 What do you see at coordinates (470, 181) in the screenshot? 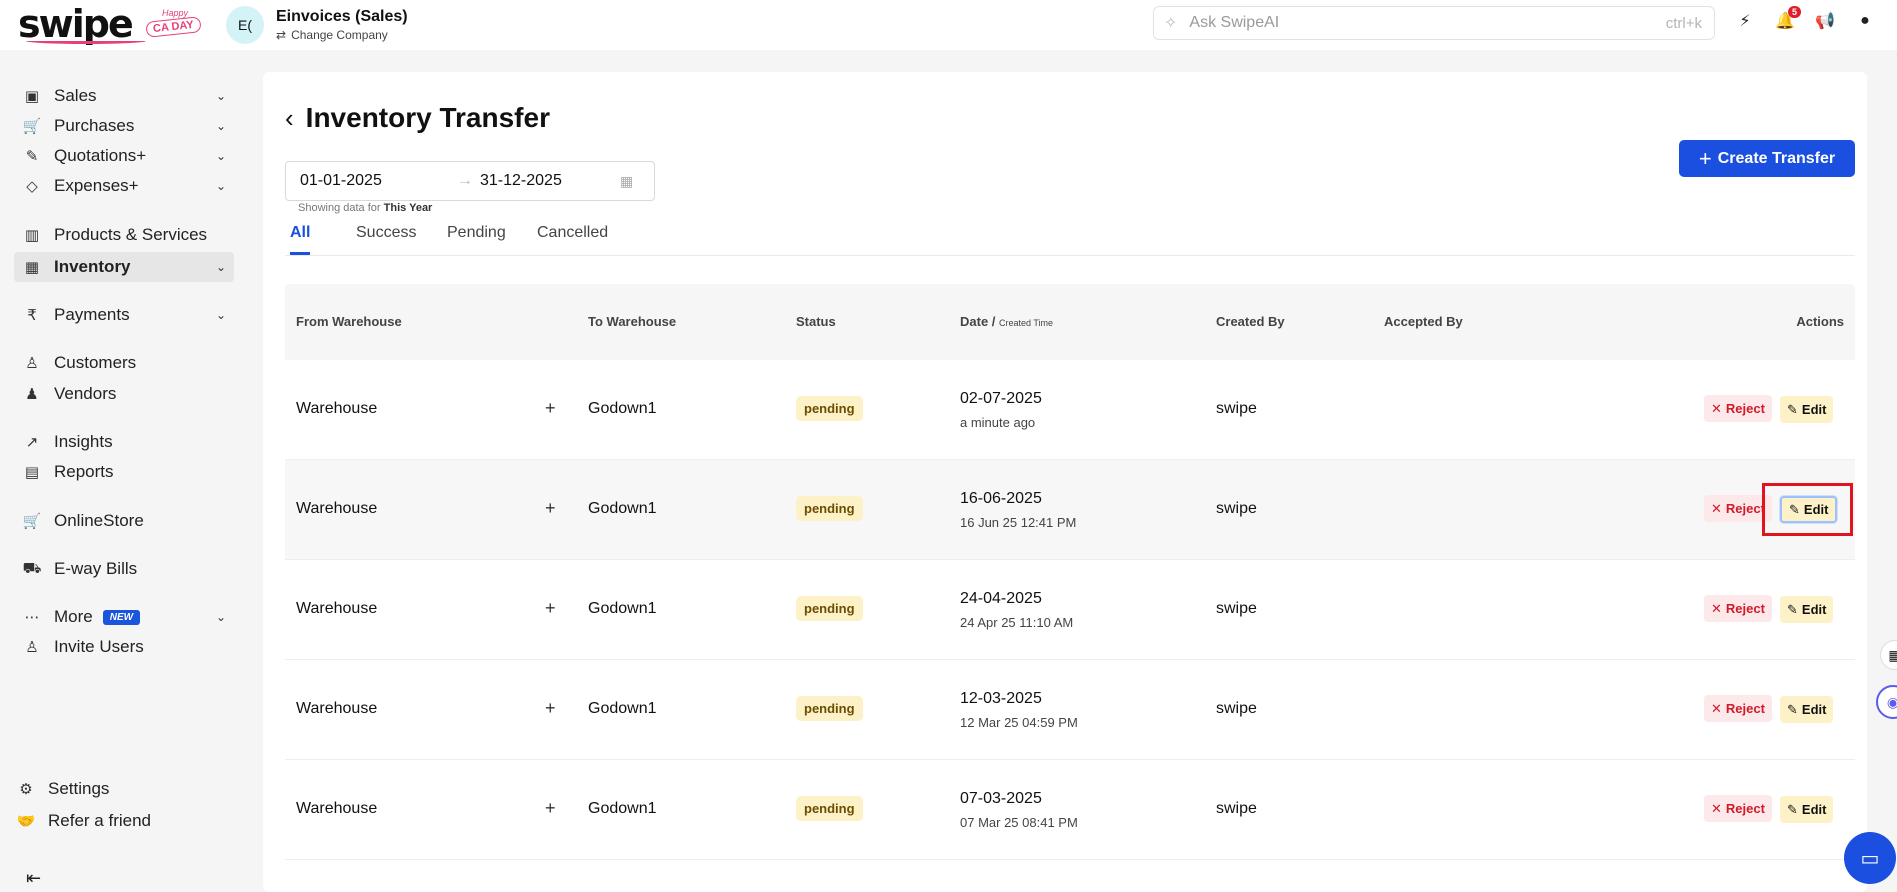
I see `date-range-picker: 01-01-2025 → 31-12-2025 ▦` at bounding box center [470, 181].